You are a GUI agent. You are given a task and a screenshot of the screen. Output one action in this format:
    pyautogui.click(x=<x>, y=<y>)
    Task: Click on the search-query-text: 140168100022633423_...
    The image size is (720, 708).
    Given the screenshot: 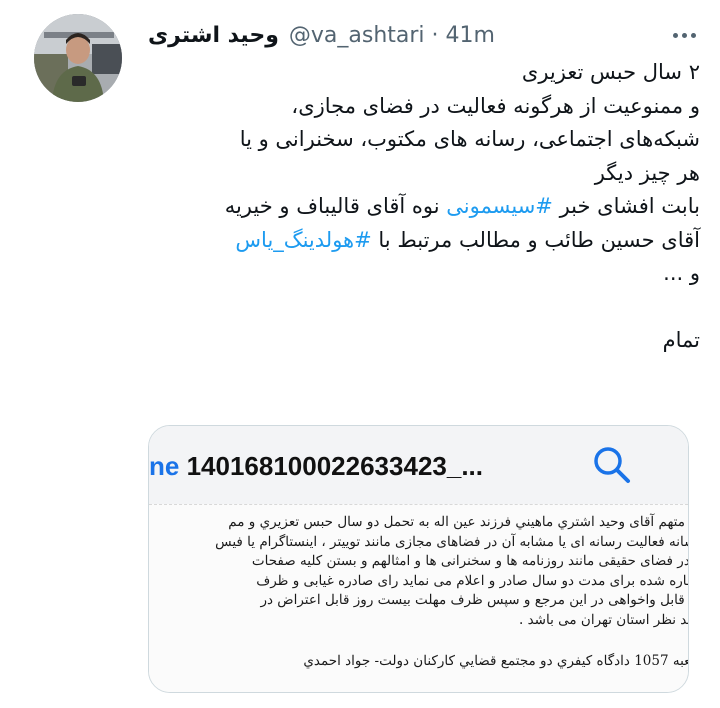 What is the action you would take?
    pyautogui.click(x=334, y=466)
    